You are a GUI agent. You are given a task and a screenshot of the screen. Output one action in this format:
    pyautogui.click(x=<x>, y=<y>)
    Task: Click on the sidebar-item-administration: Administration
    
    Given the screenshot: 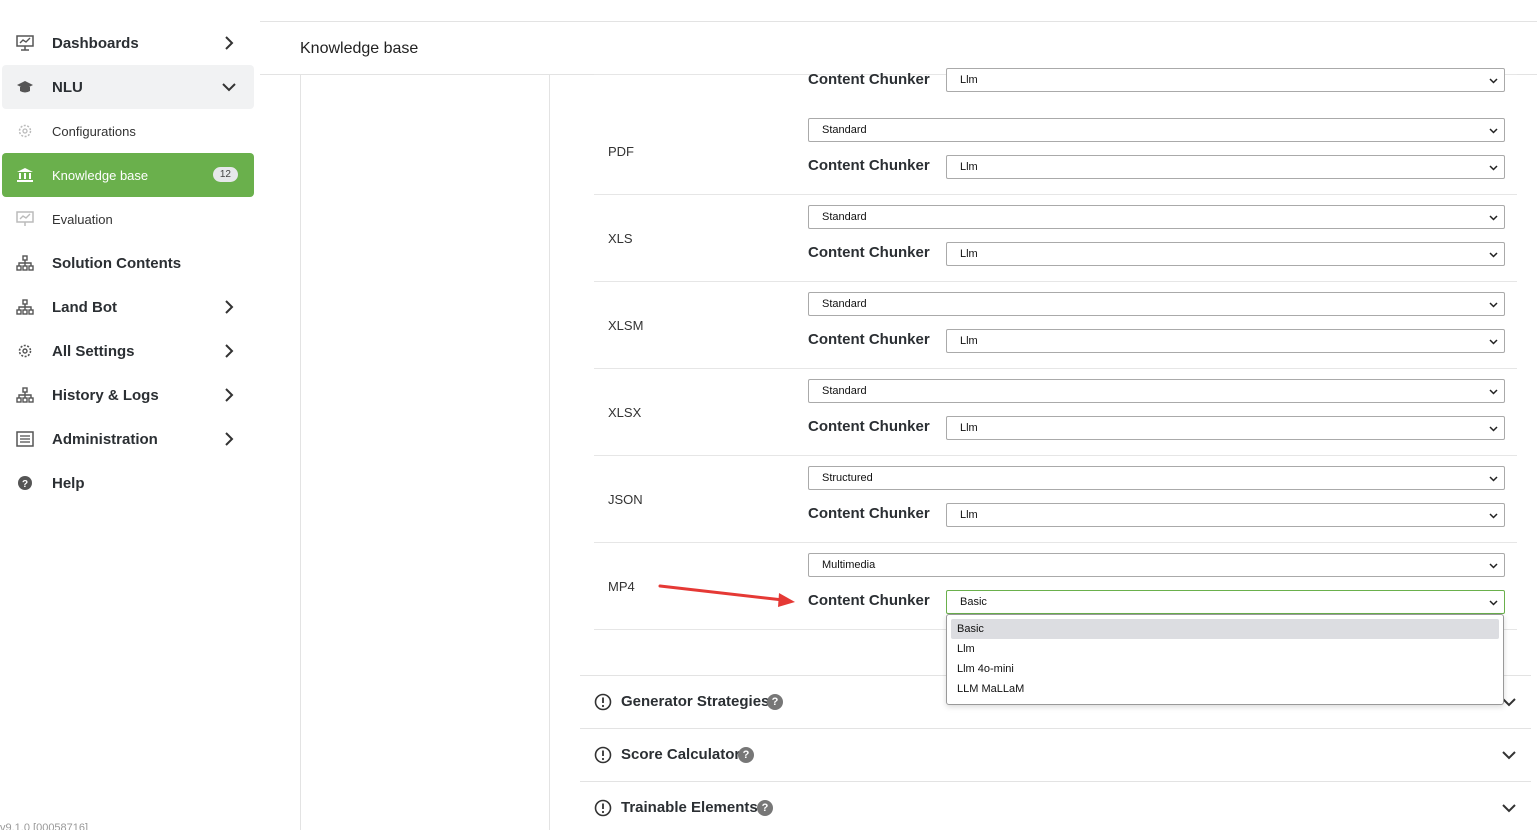 What is the action you would take?
    pyautogui.click(x=128, y=439)
    